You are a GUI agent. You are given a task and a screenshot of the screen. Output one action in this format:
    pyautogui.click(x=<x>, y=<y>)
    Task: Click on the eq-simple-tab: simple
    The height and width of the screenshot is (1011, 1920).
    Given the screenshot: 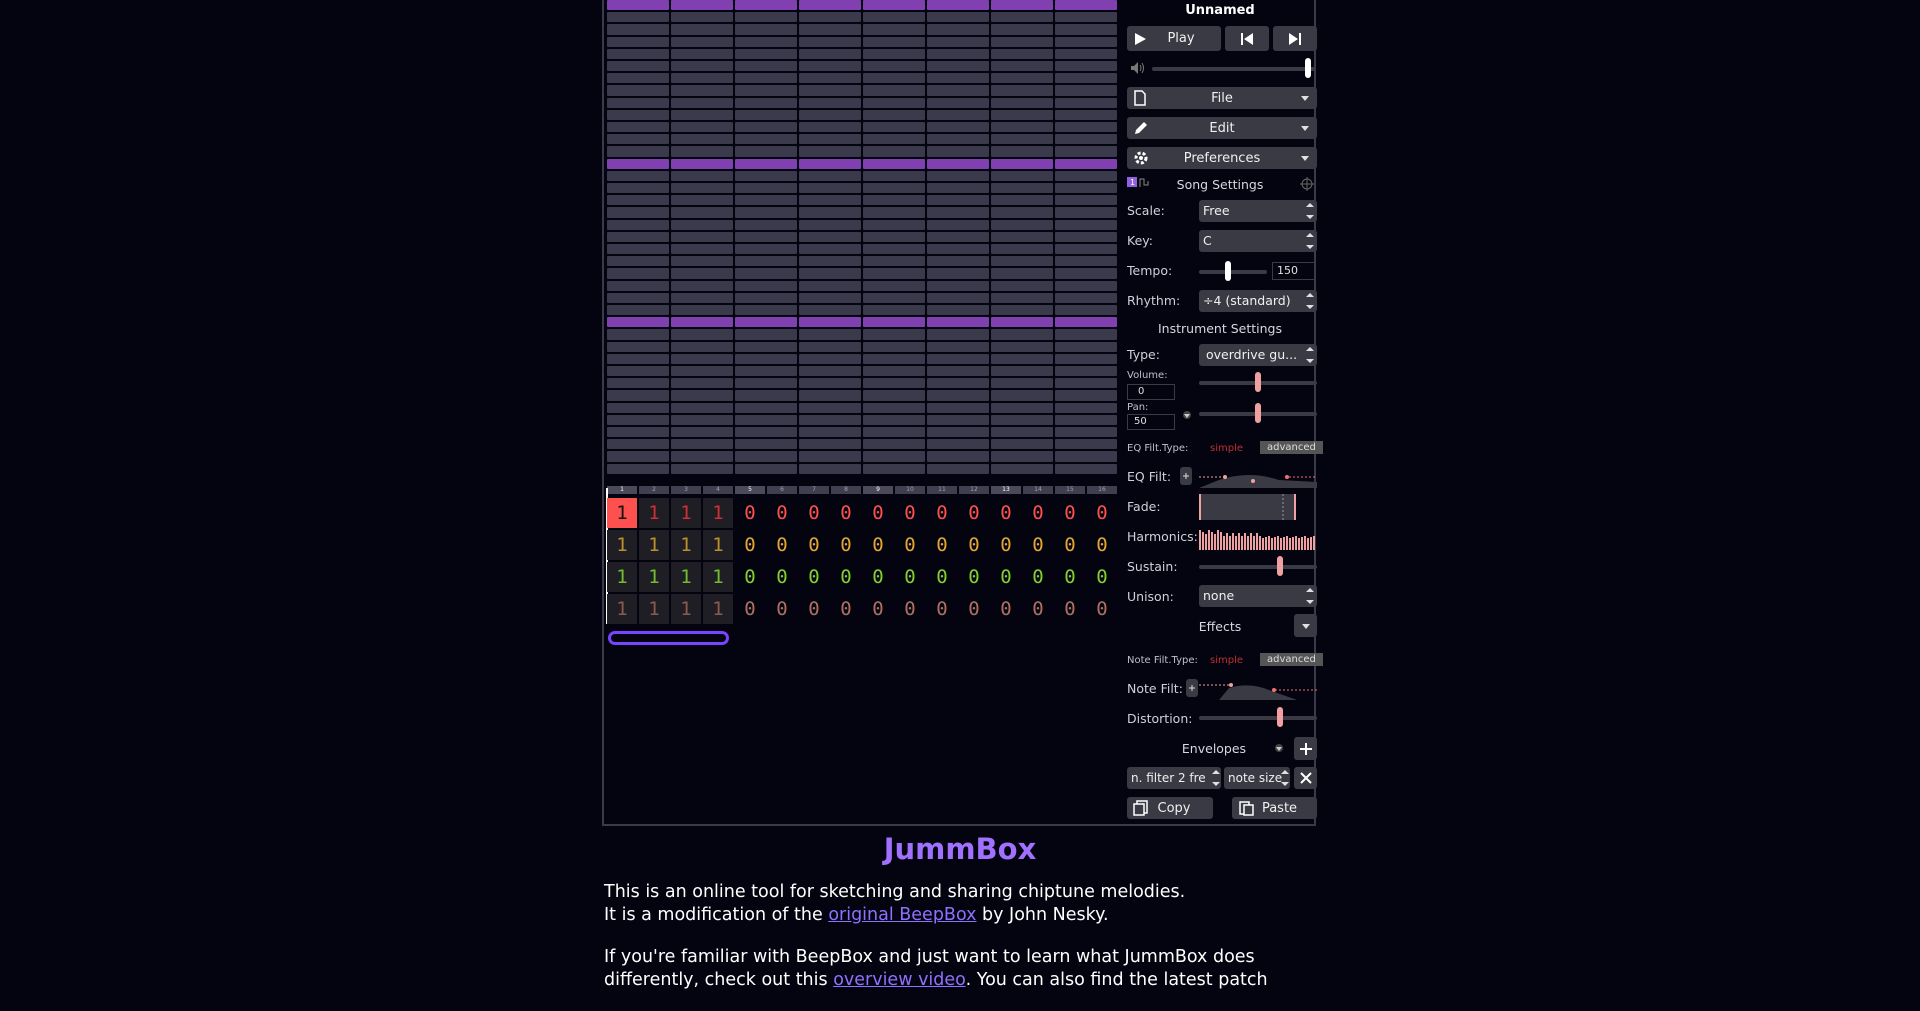 What is the action you would take?
    pyautogui.click(x=1226, y=448)
    